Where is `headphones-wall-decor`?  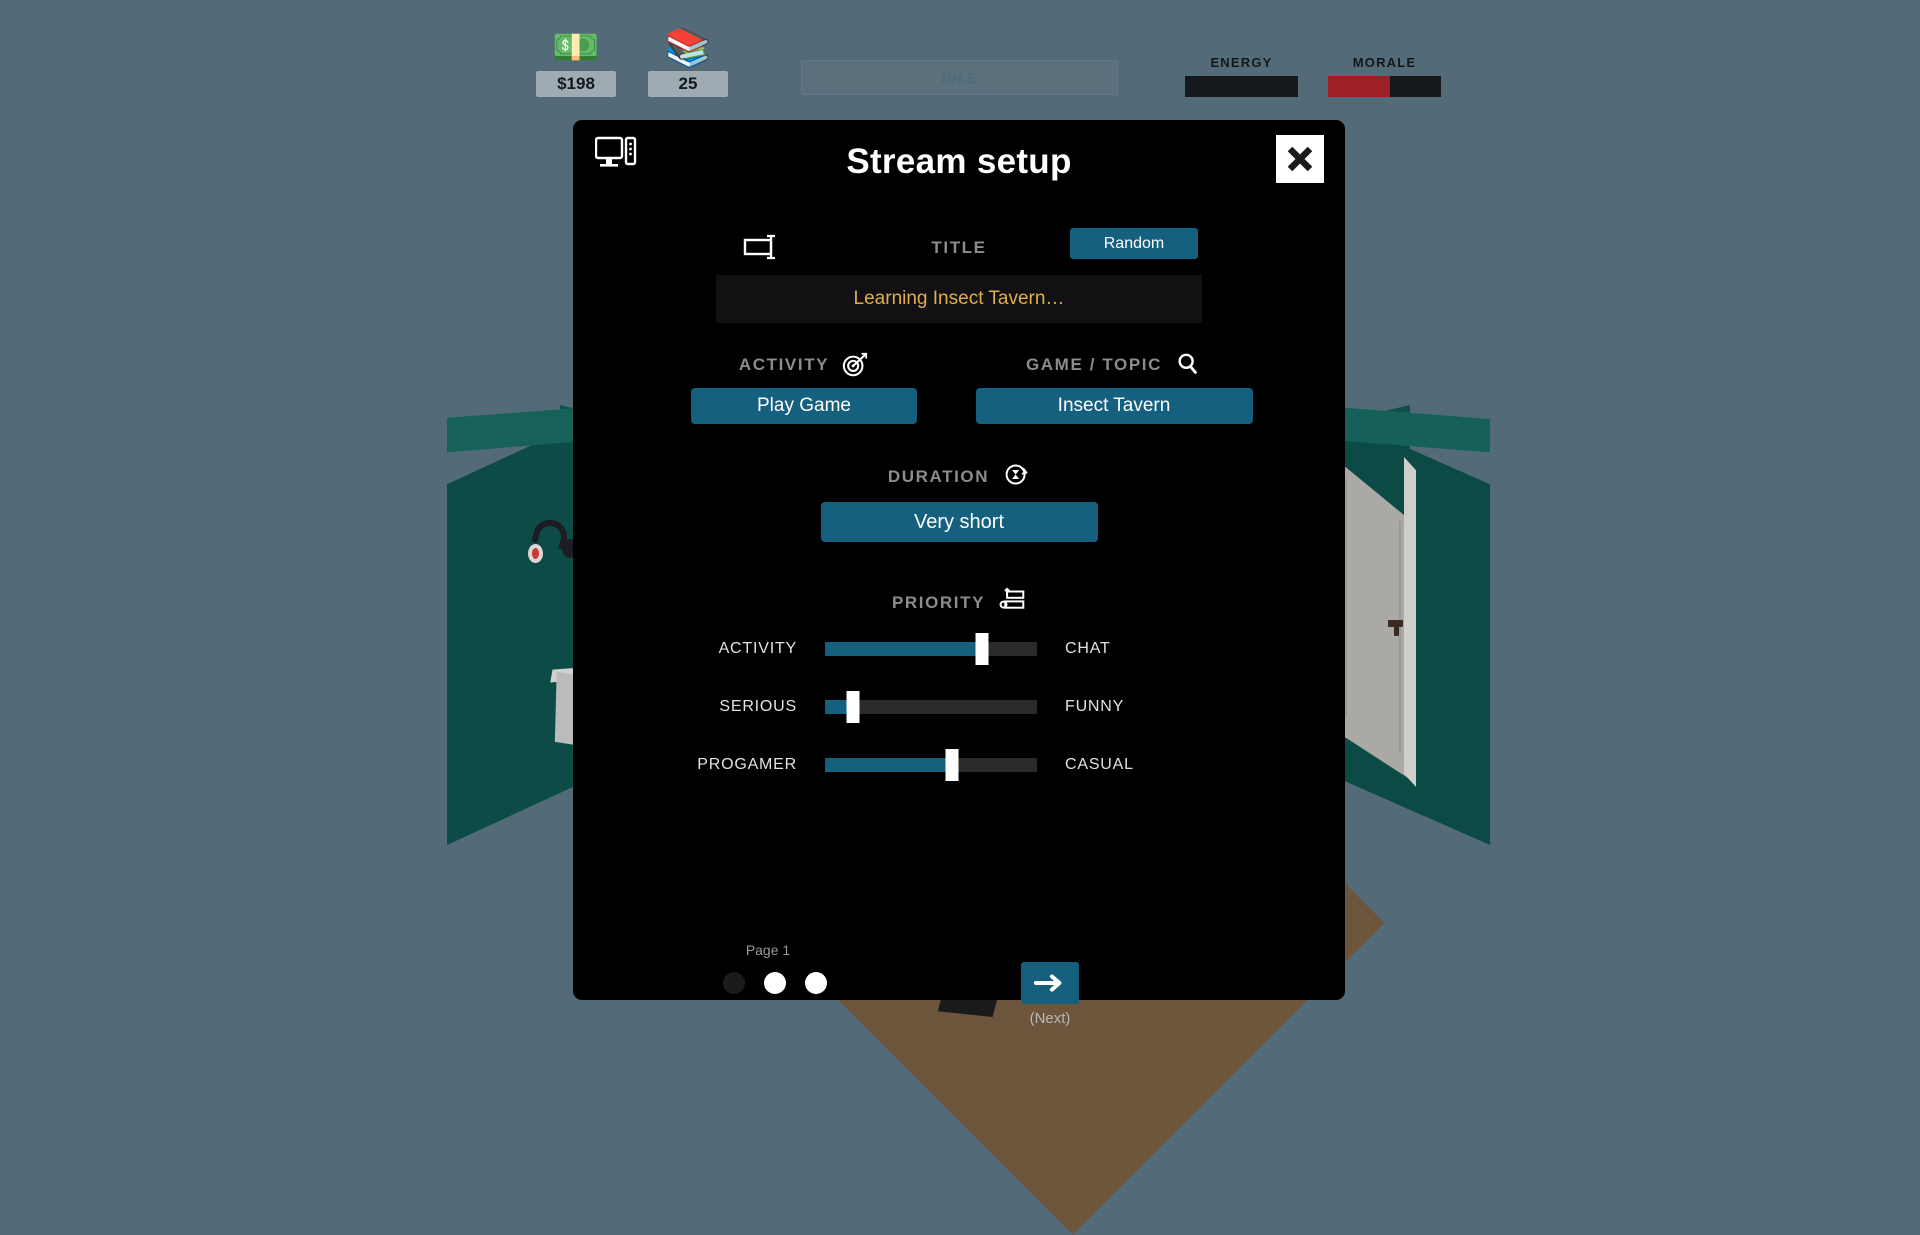 headphones-wall-decor is located at coordinates (550, 544).